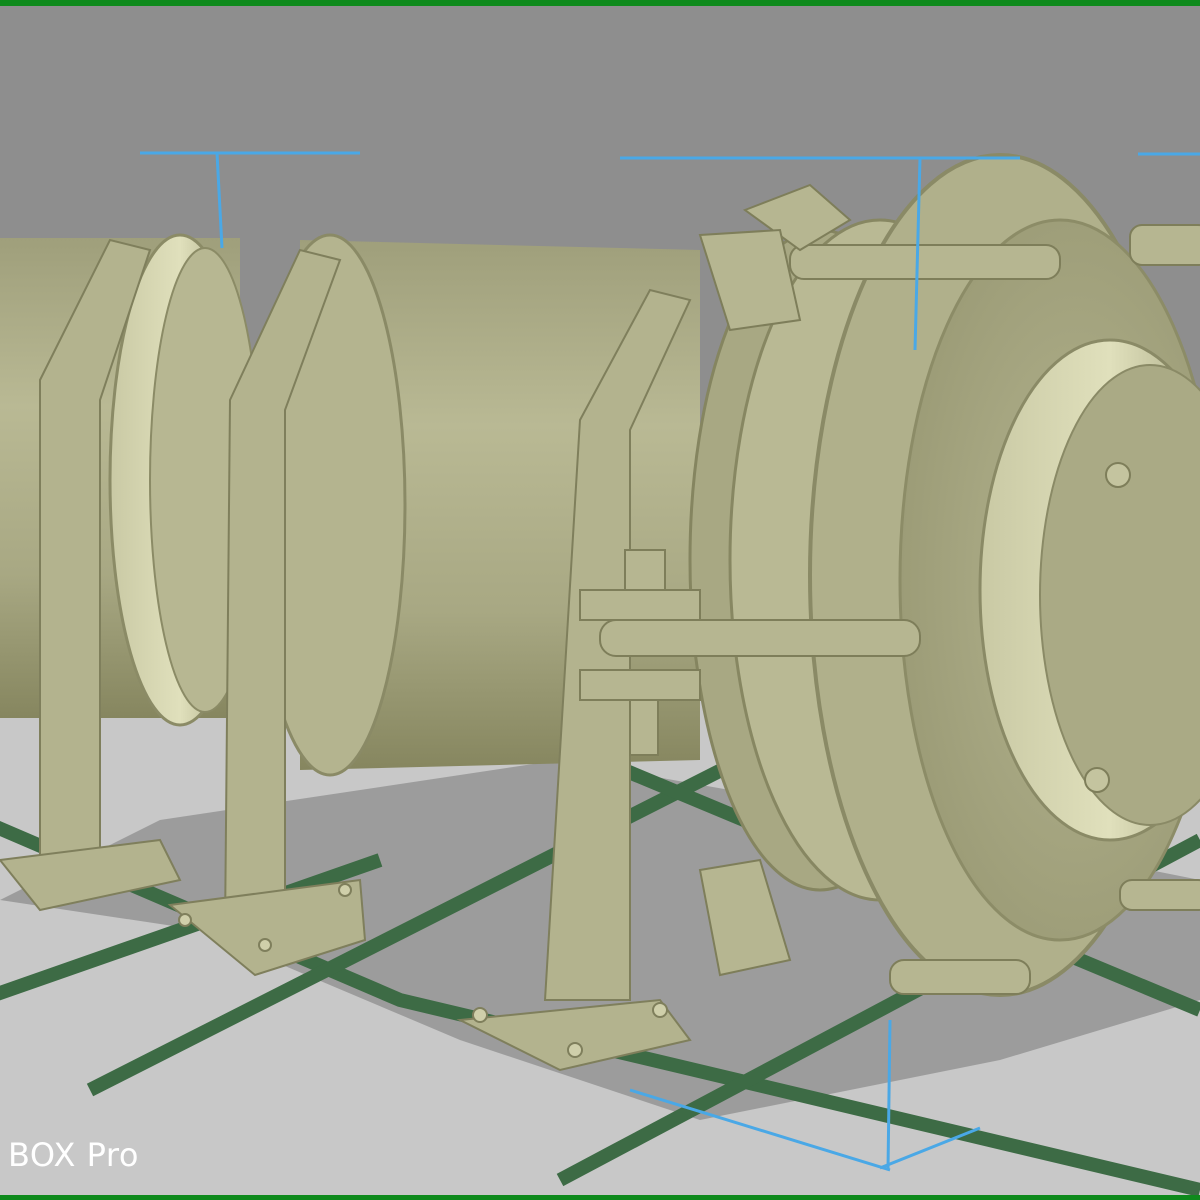 The height and width of the screenshot is (1200, 1200). I want to click on dimension-line, so click(889, 1095).